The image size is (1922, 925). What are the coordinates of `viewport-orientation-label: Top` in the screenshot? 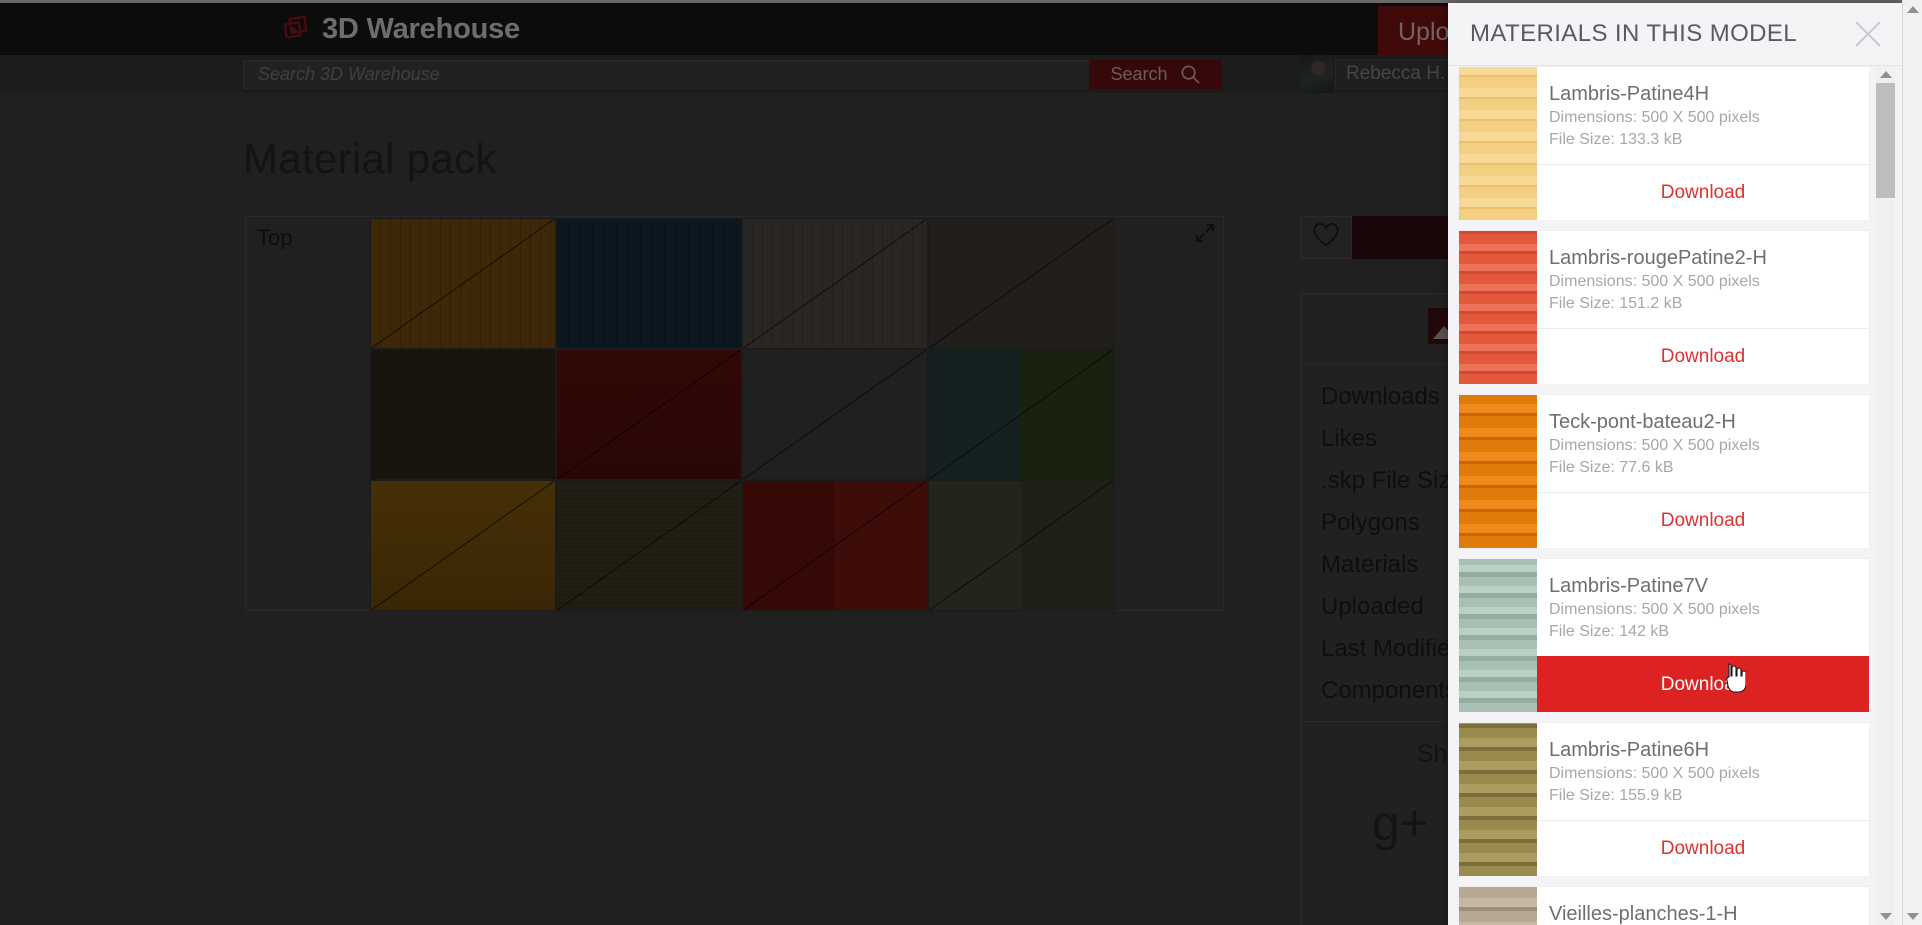 It's located at (275, 237).